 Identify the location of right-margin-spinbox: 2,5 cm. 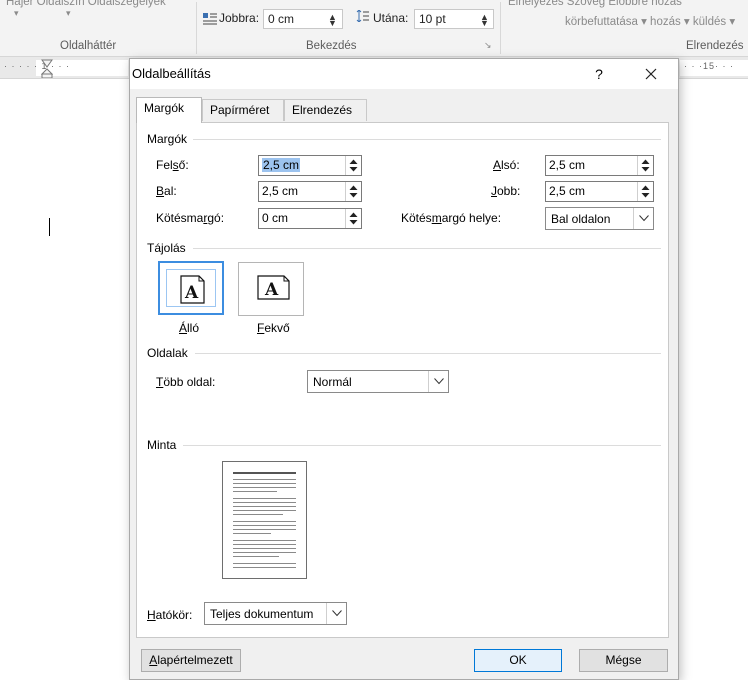
(599, 191).